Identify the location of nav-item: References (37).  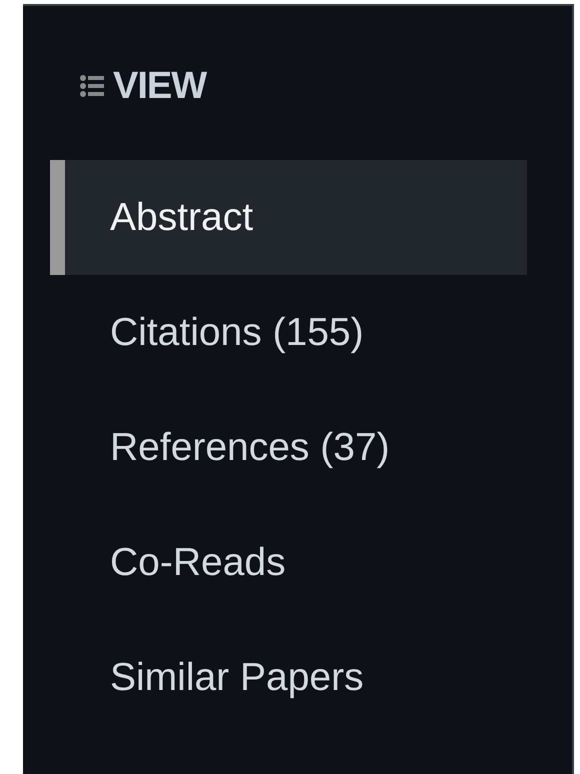
(288, 447).